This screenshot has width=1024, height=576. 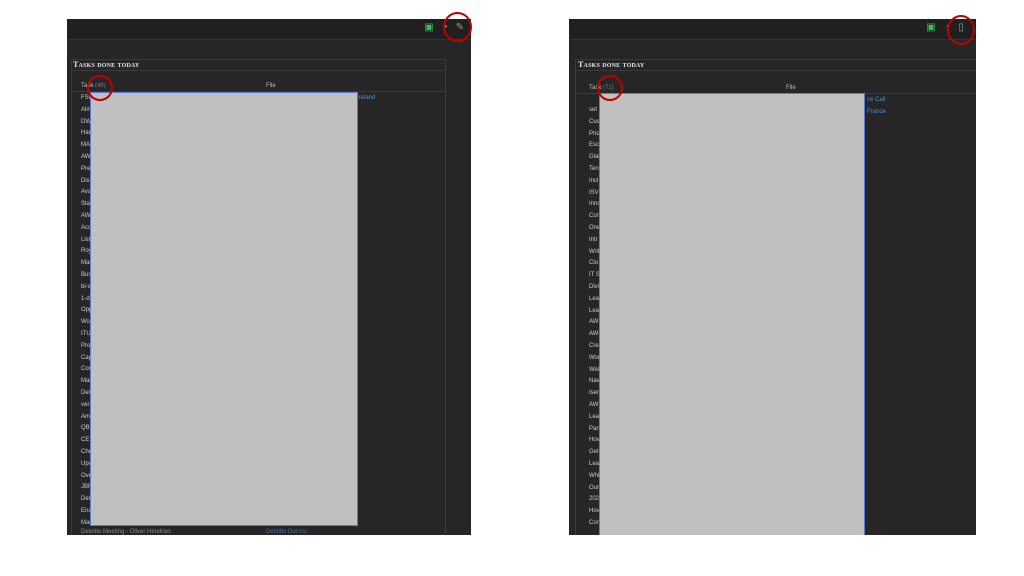 I want to click on annotation-circle-left-edit-icon, so click(x=457, y=27).